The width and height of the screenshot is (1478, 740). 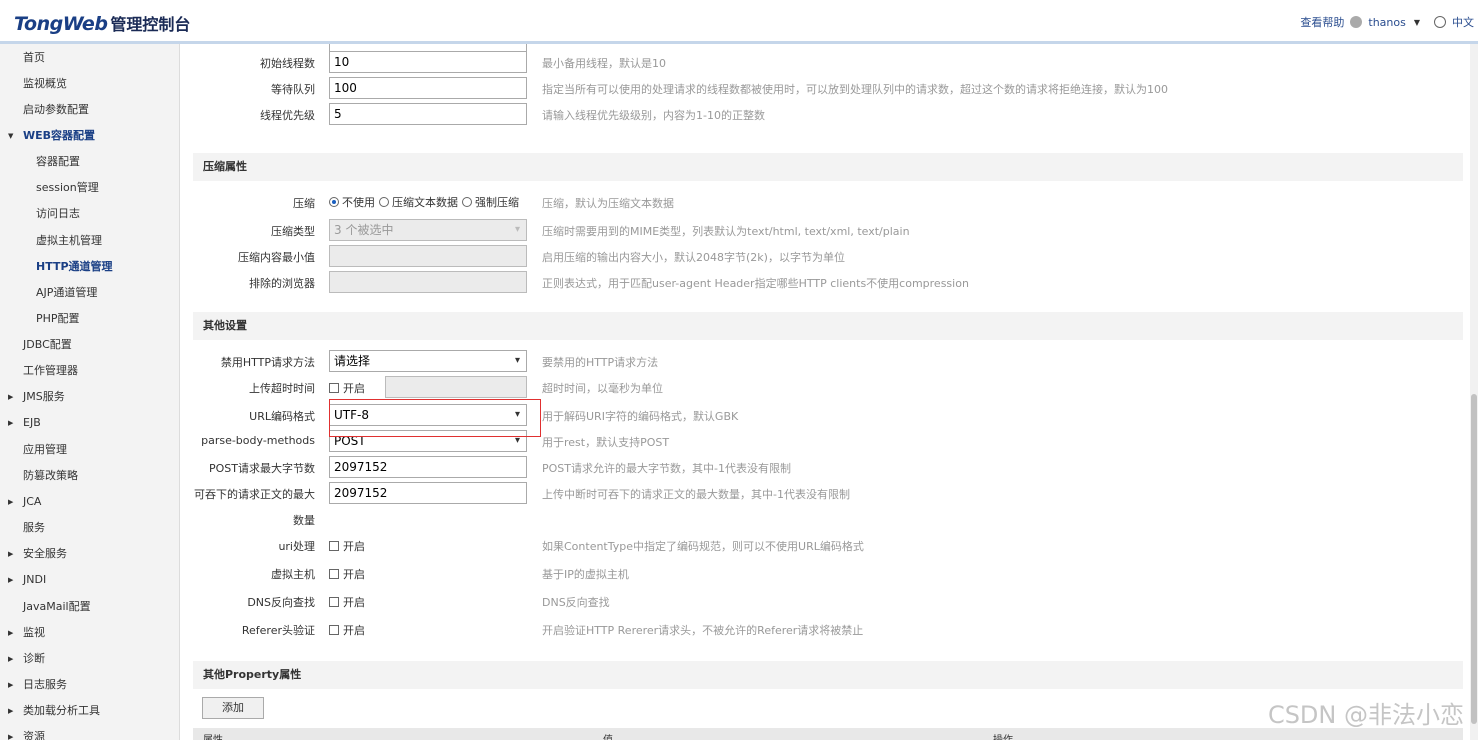 What do you see at coordinates (1322, 22) in the screenshot?
I see `help-link: 查看帮助` at bounding box center [1322, 22].